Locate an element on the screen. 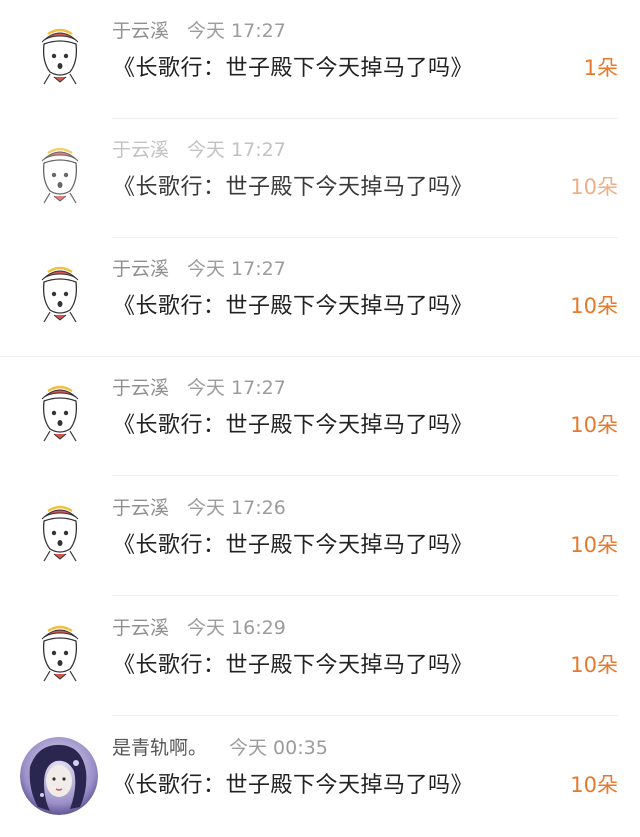 The height and width of the screenshot is (837, 640). sender-meta: 是青轨啊。 今天 00:35 is located at coordinates (220, 746).